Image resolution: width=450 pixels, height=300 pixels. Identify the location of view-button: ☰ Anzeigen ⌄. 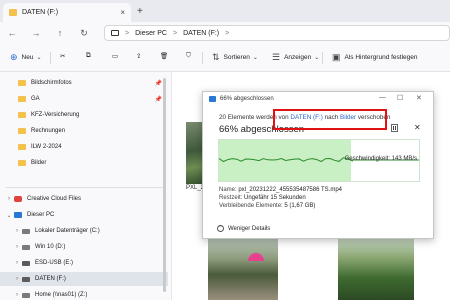
(295, 57).